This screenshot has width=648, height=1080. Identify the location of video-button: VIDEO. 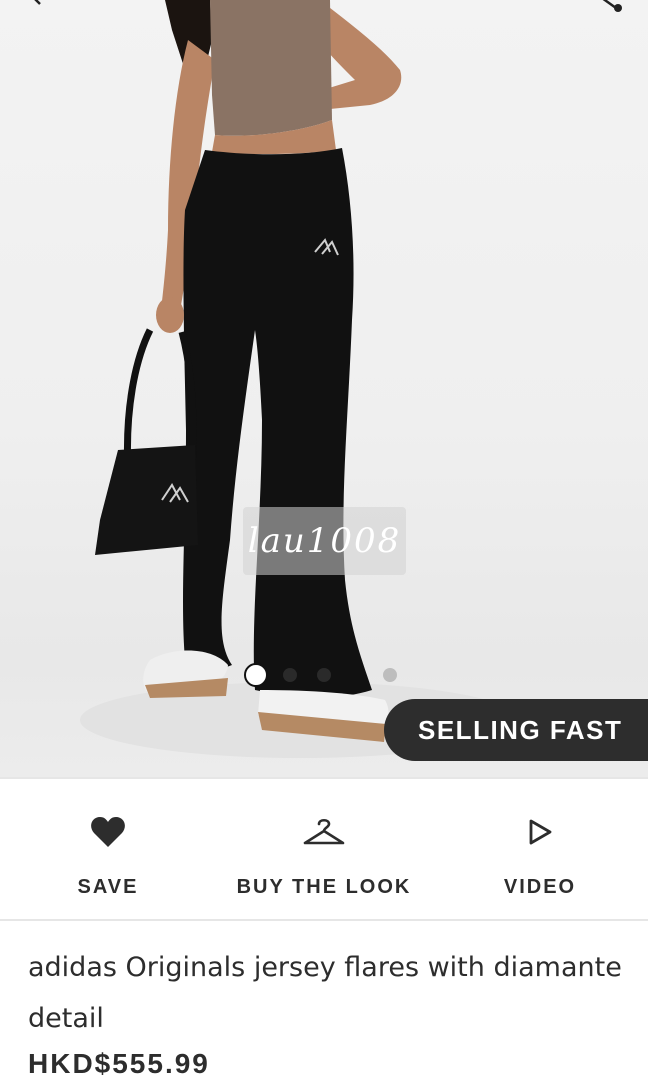
(540, 849).